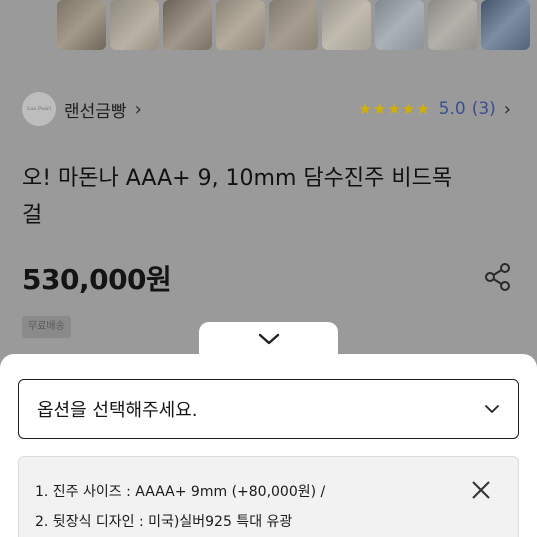  Describe the element at coordinates (97, 279) in the screenshot. I see `product-price: 530,000원` at that location.